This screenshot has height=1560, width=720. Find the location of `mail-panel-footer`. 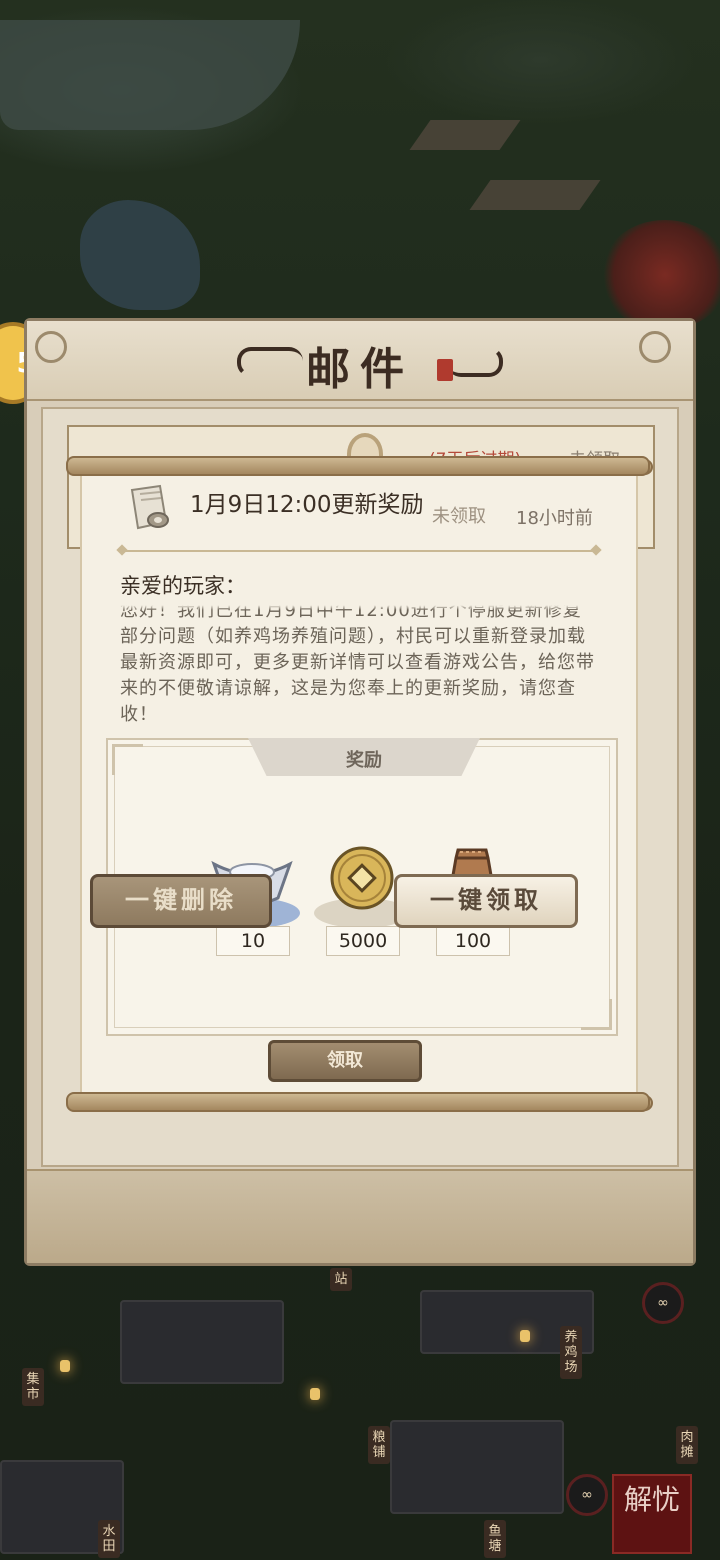

mail-panel-footer is located at coordinates (360, 1216).